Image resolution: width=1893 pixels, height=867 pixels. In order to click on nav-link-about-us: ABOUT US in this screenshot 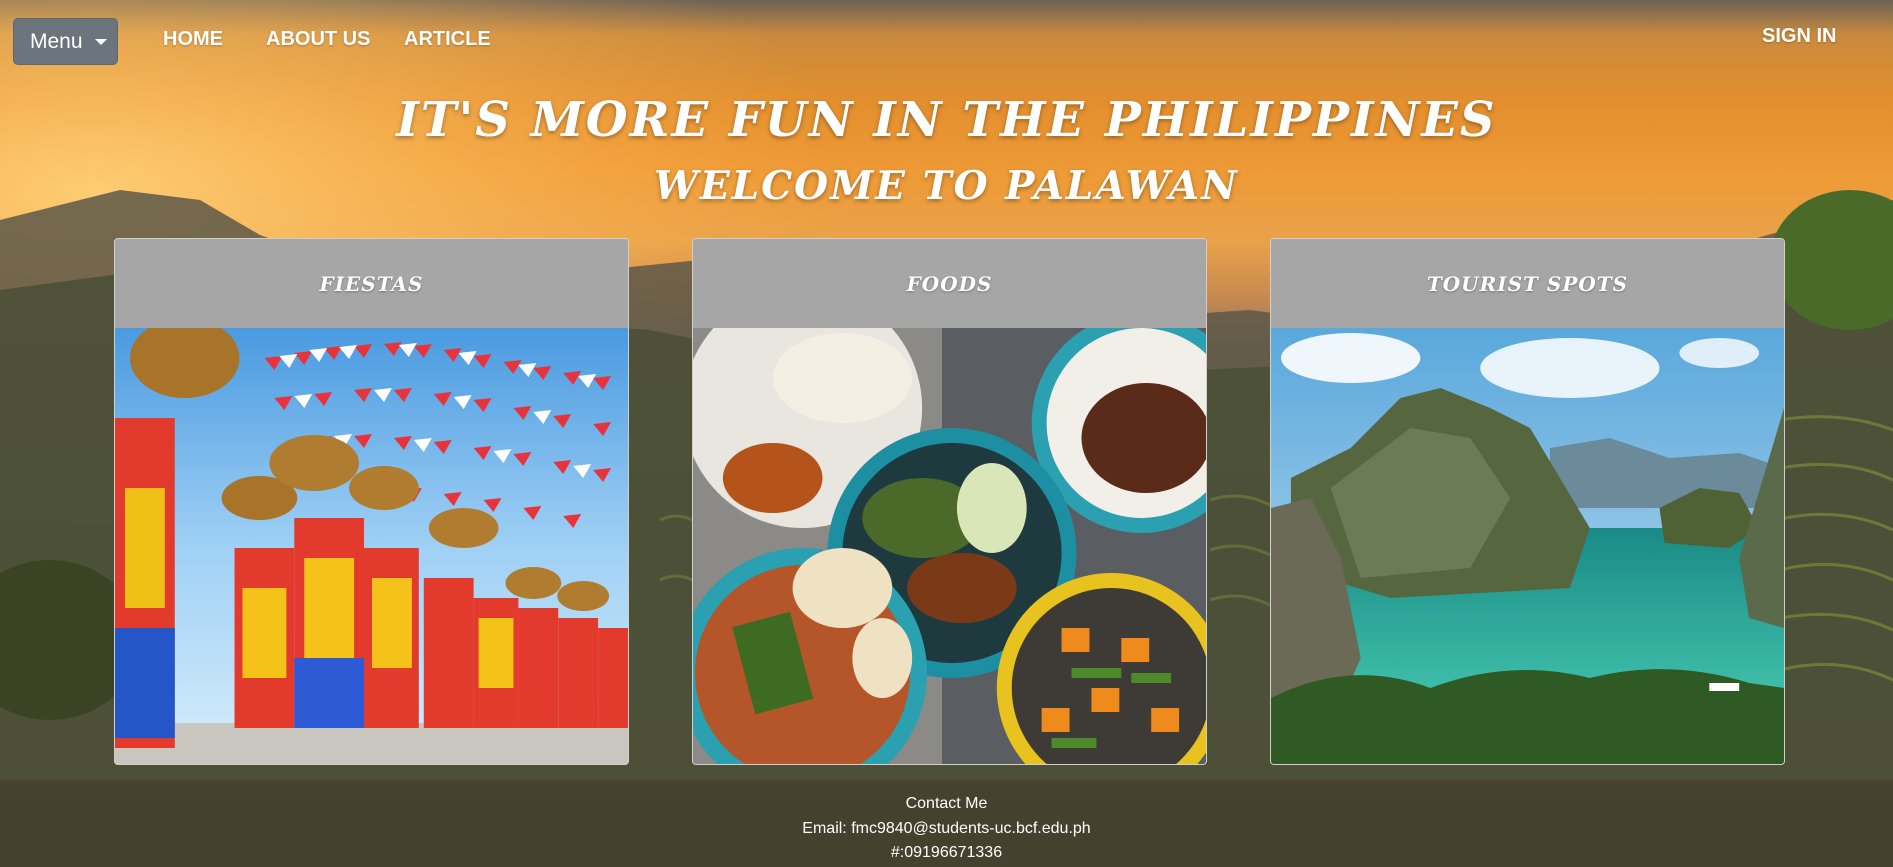, I will do `click(318, 39)`.